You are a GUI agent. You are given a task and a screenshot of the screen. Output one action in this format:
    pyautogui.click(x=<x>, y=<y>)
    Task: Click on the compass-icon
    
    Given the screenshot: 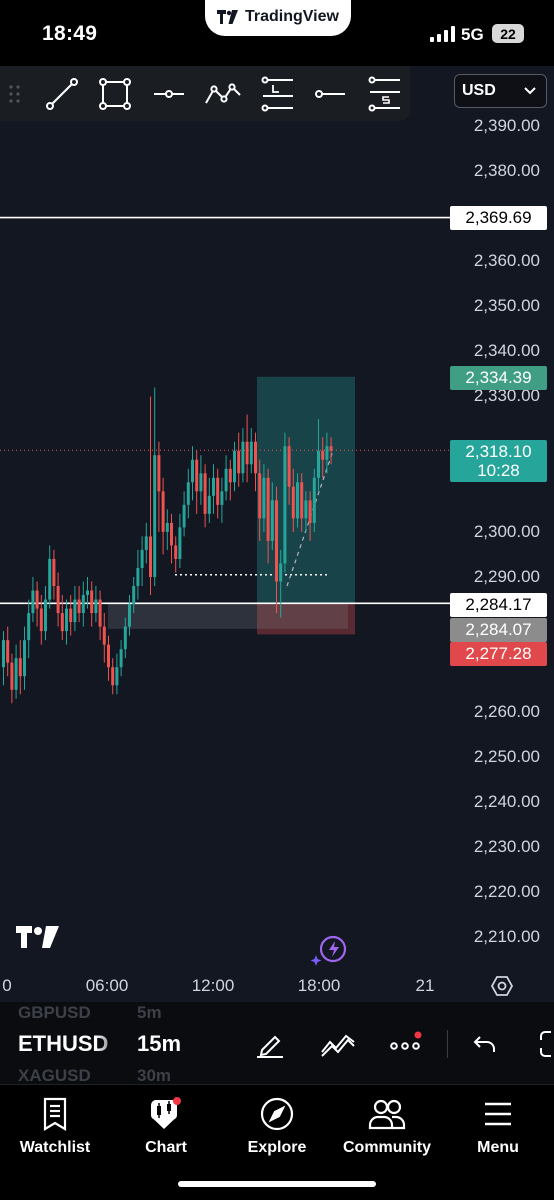 What is the action you would take?
    pyautogui.click(x=277, y=1114)
    